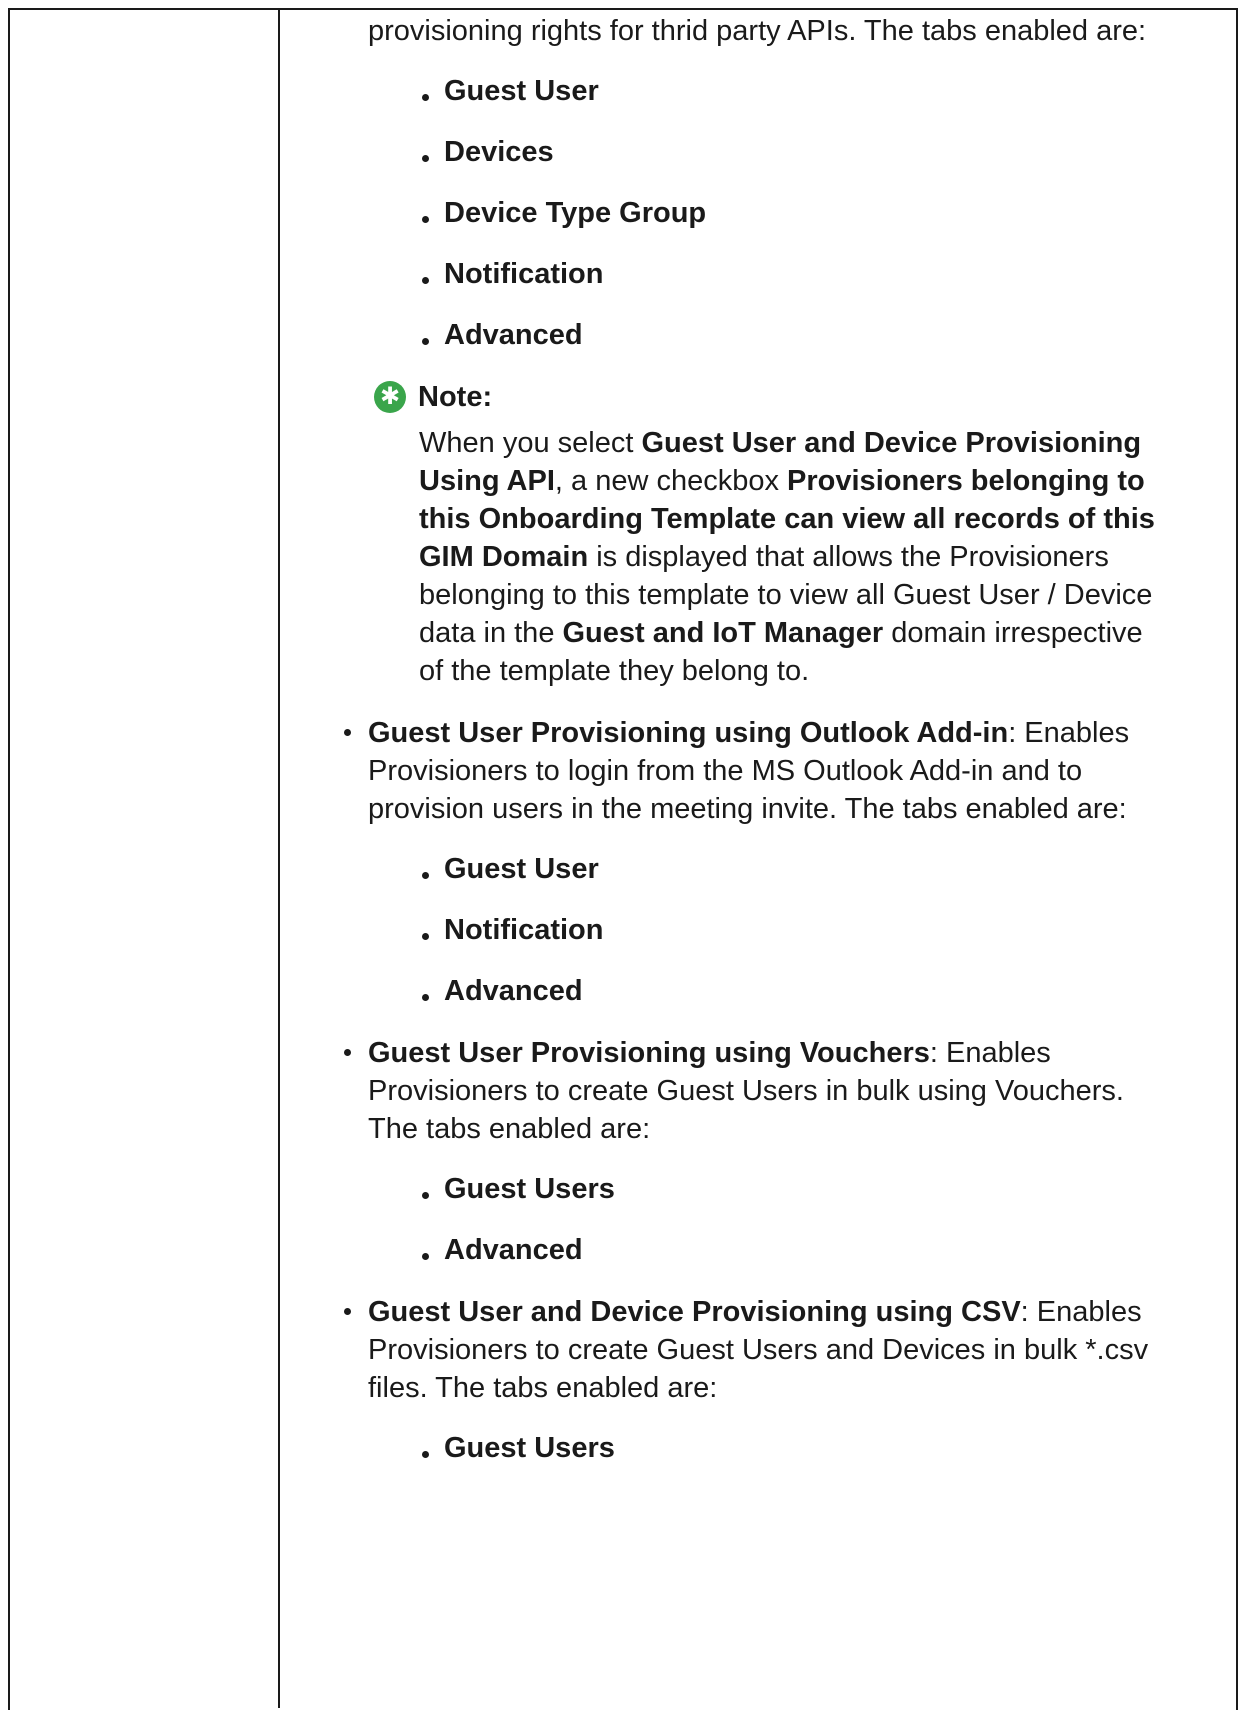  What do you see at coordinates (723, 633) in the screenshot?
I see `note-bold-text: Guest and IoT Manager` at bounding box center [723, 633].